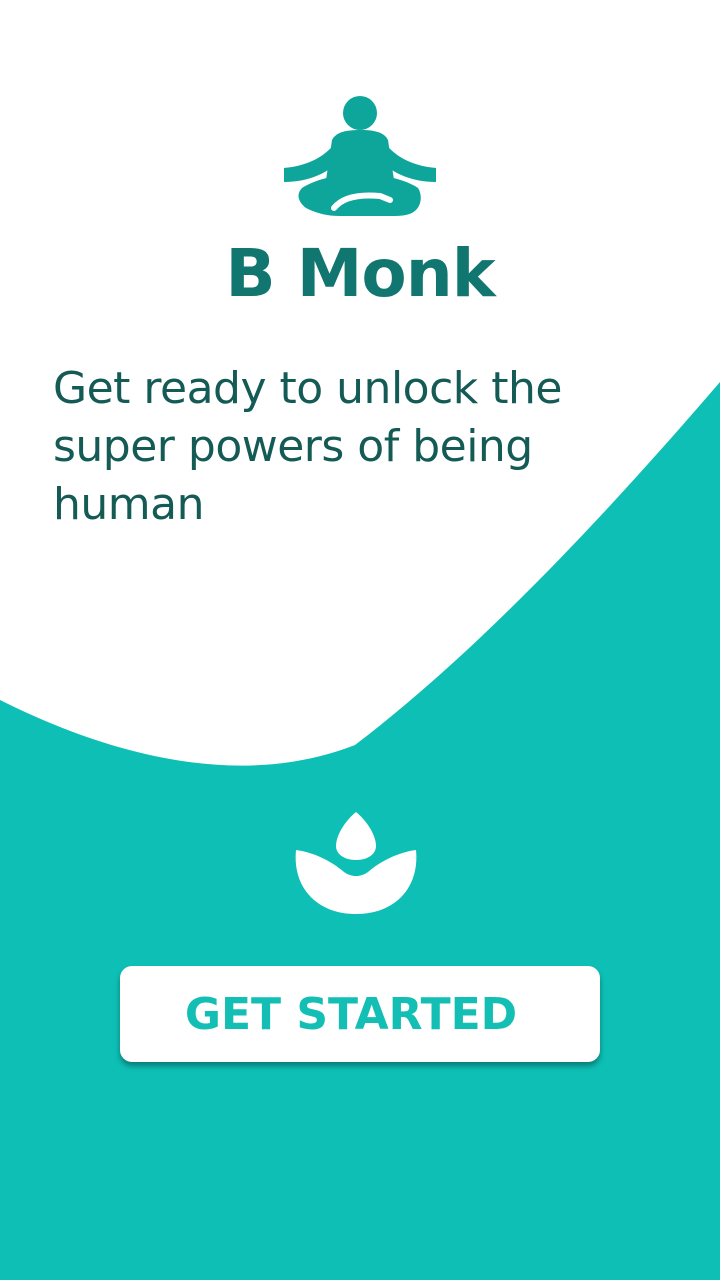  What do you see at coordinates (356, 863) in the screenshot?
I see `lotus-icon` at bounding box center [356, 863].